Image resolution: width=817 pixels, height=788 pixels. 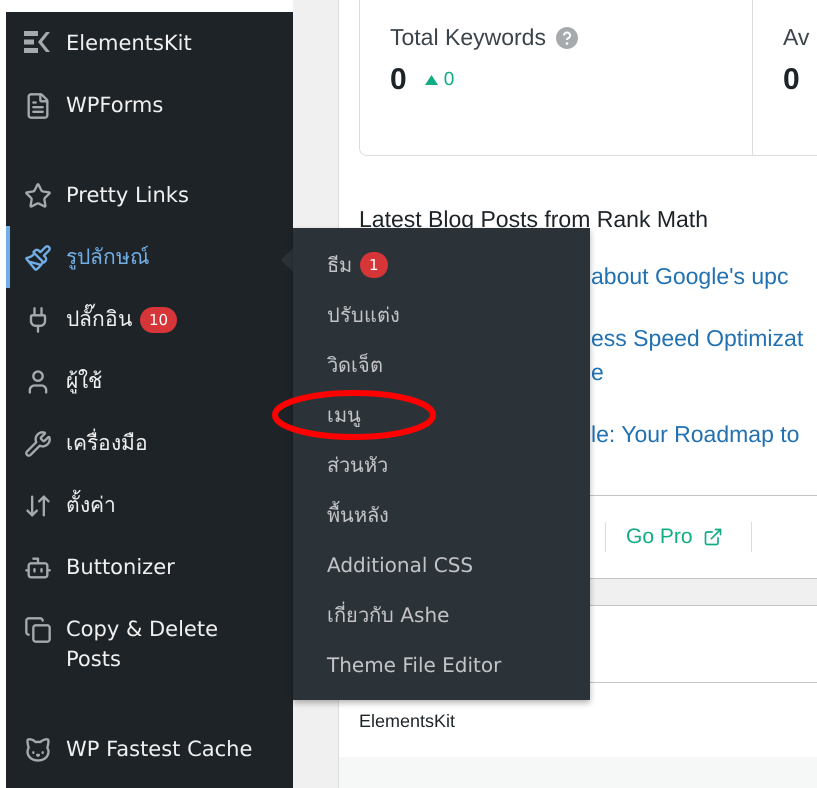 What do you see at coordinates (358, 515) in the screenshot?
I see `submenu-item: พื้นหลัง` at bounding box center [358, 515].